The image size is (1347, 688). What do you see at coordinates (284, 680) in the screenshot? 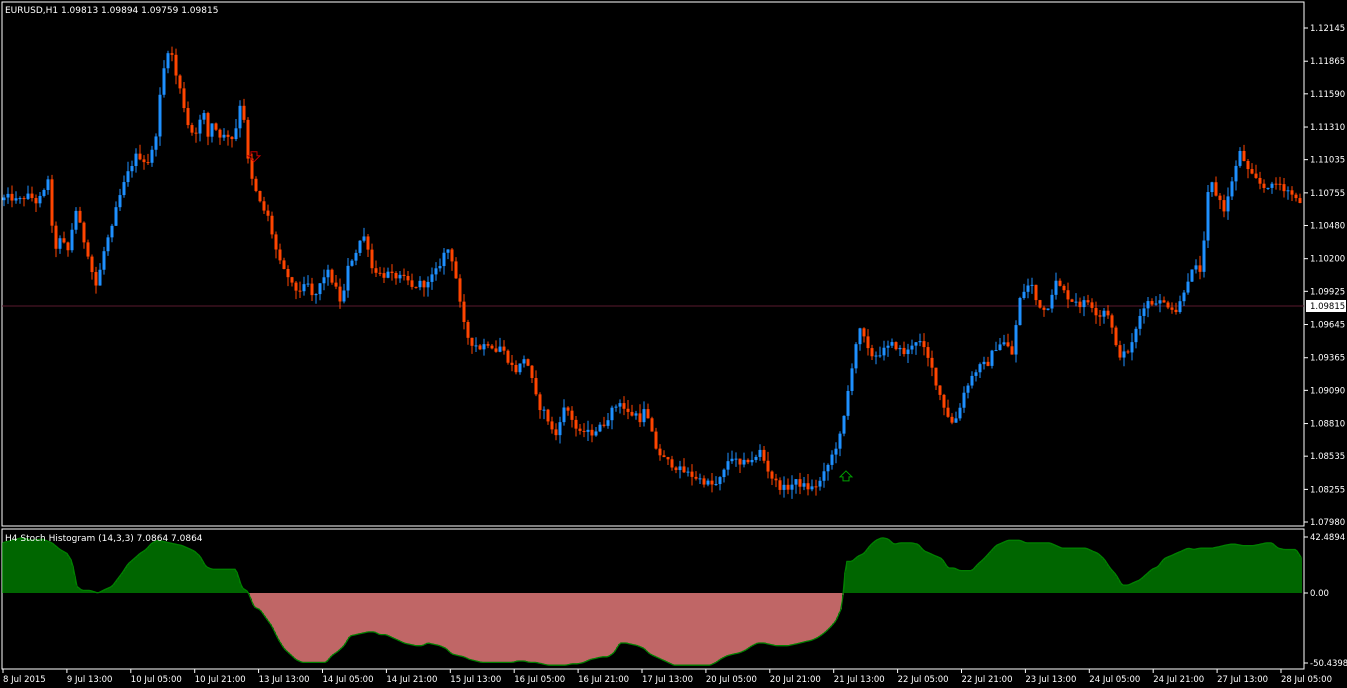
I see `time-tick-label: 13 Jul 13:00` at bounding box center [284, 680].